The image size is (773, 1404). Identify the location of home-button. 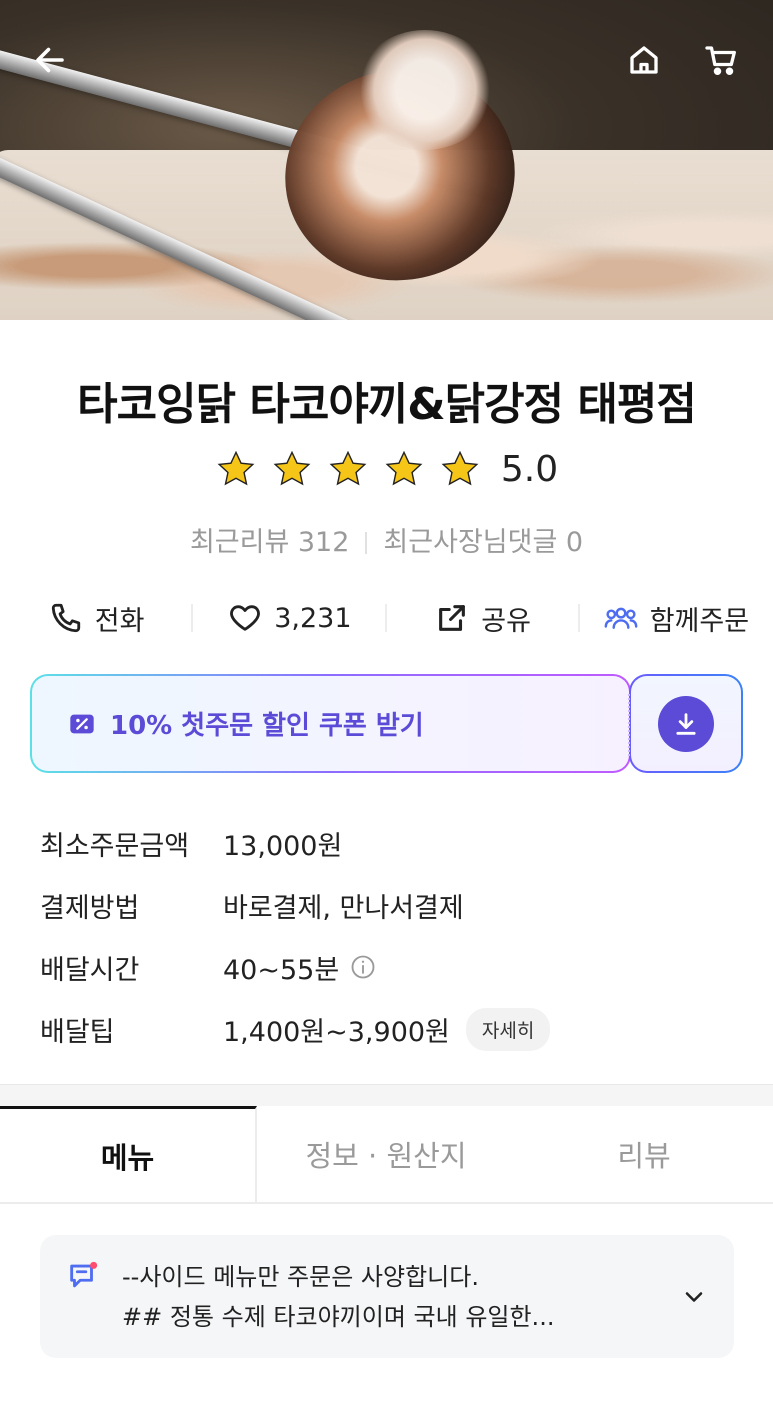
(644, 60).